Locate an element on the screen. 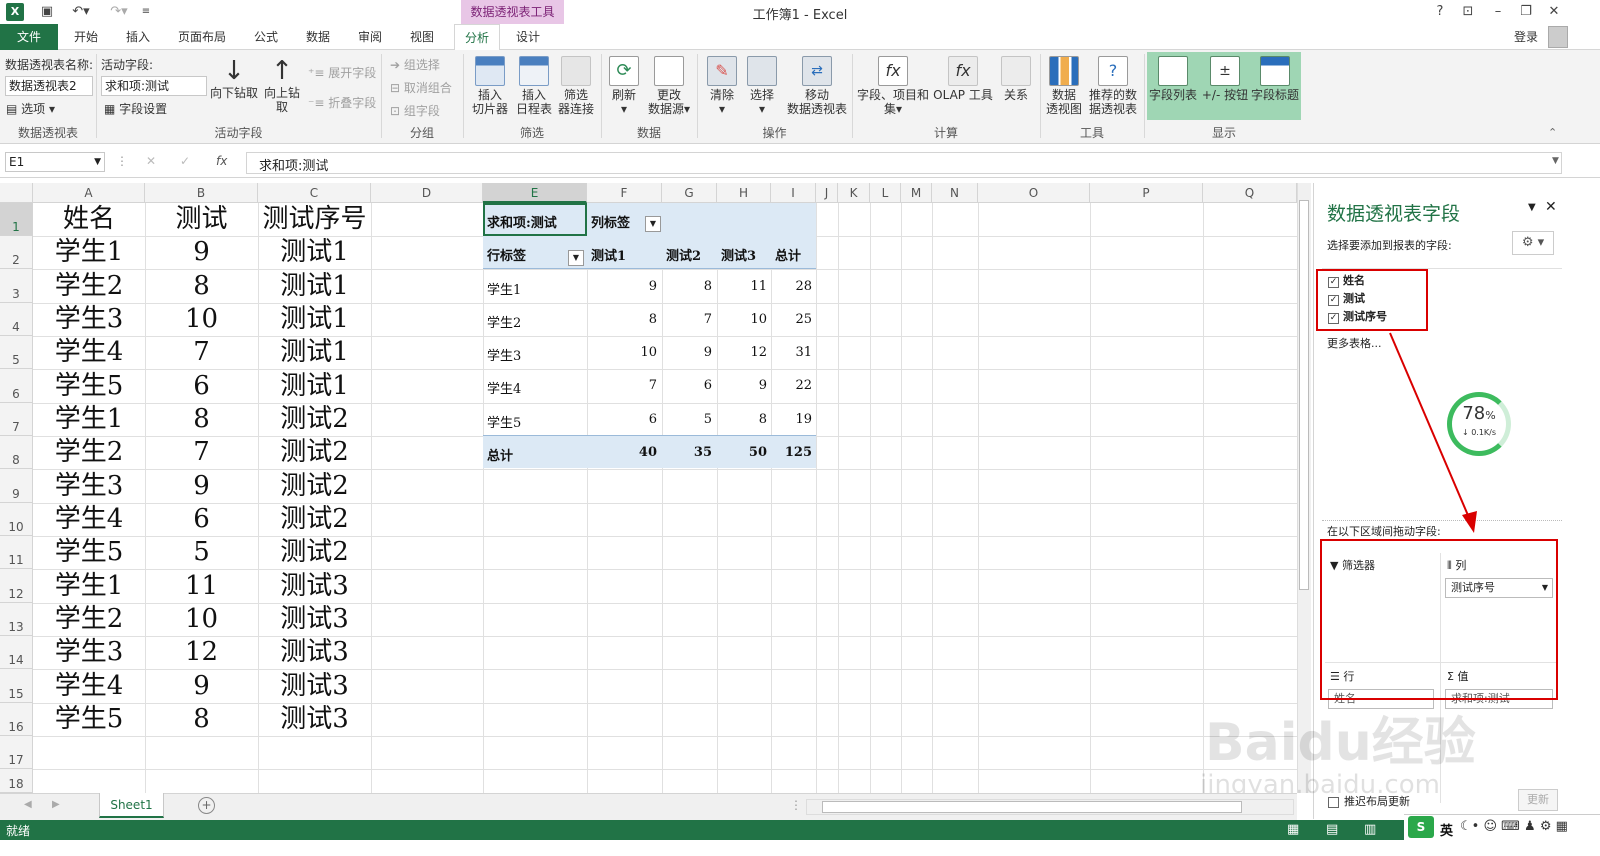 The height and width of the screenshot is (856, 1600). pivot-col-label: 列标签 is located at coordinates (610, 221).